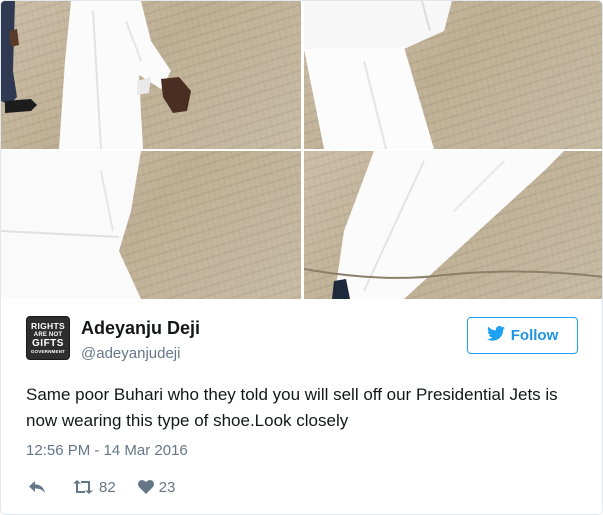 Image resolution: width=603 pixels, height=515 pixels. What do you see at coordinates (83, 487) in the screenshot?
I see `retweet-icon` at bounding box center [83, 487].